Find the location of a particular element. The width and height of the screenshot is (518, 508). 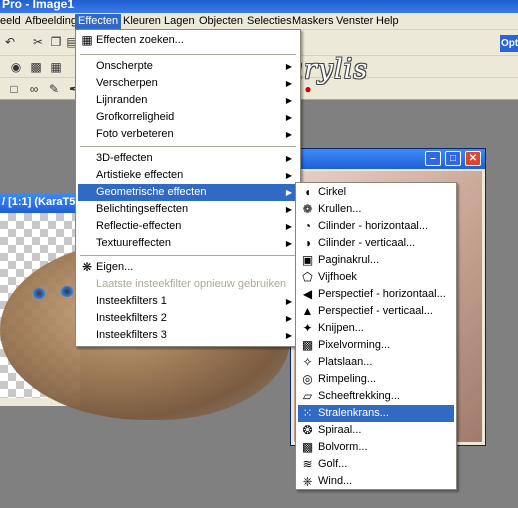

menu-item-illumination: Belichtingseffecten ▶ is located at coordinates (188, 209).